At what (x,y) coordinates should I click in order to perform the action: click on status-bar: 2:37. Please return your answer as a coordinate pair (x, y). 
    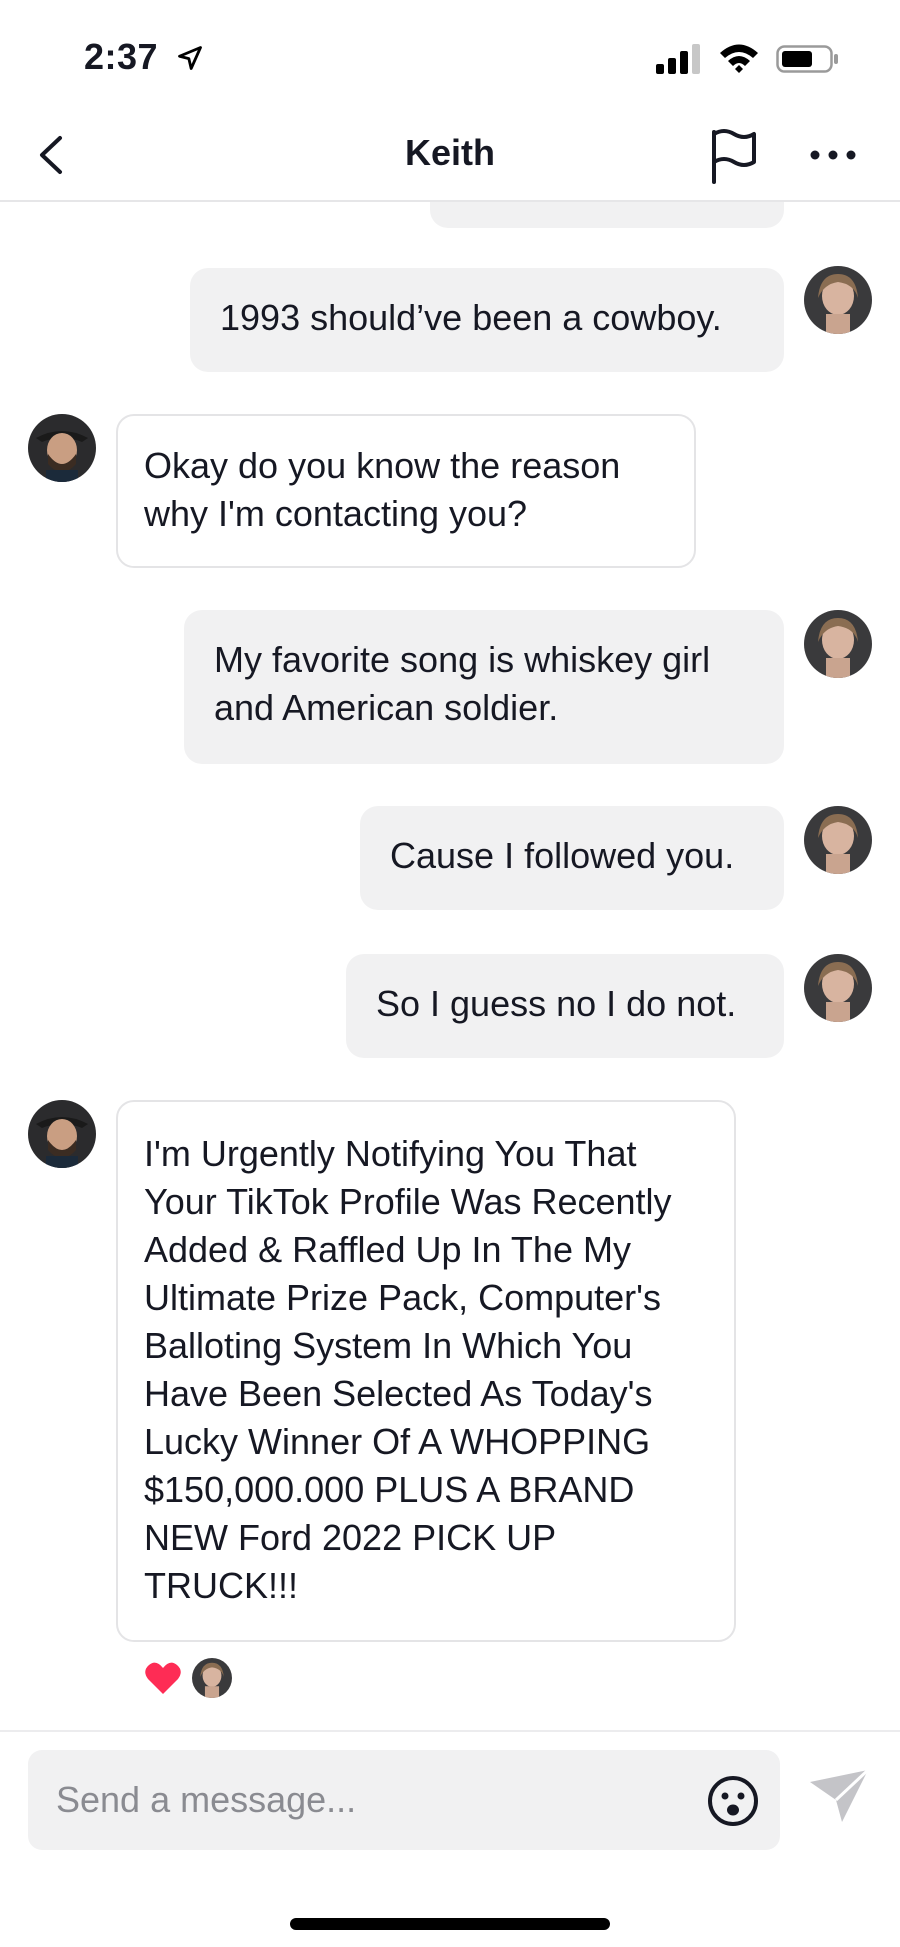
    Looking at the image, I should click on (450, 55).